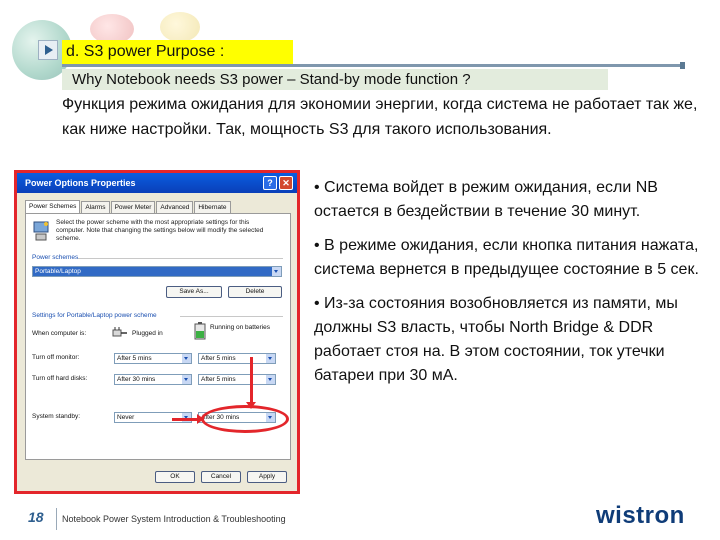 This screenshot has width=720, height=540. I want to click on title-divider-end, so click(682, 65).